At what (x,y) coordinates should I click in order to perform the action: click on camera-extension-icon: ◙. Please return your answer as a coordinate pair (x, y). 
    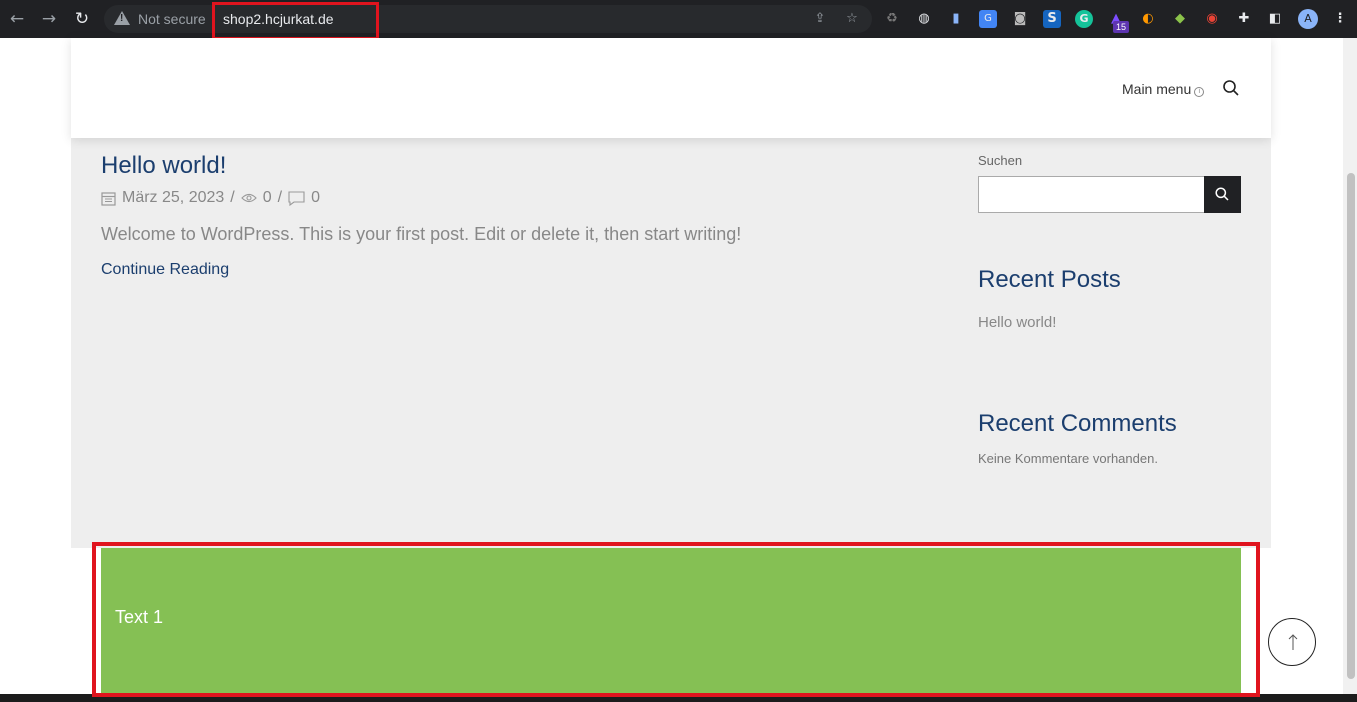
    Looking at the image, I should click on (1020, 19).